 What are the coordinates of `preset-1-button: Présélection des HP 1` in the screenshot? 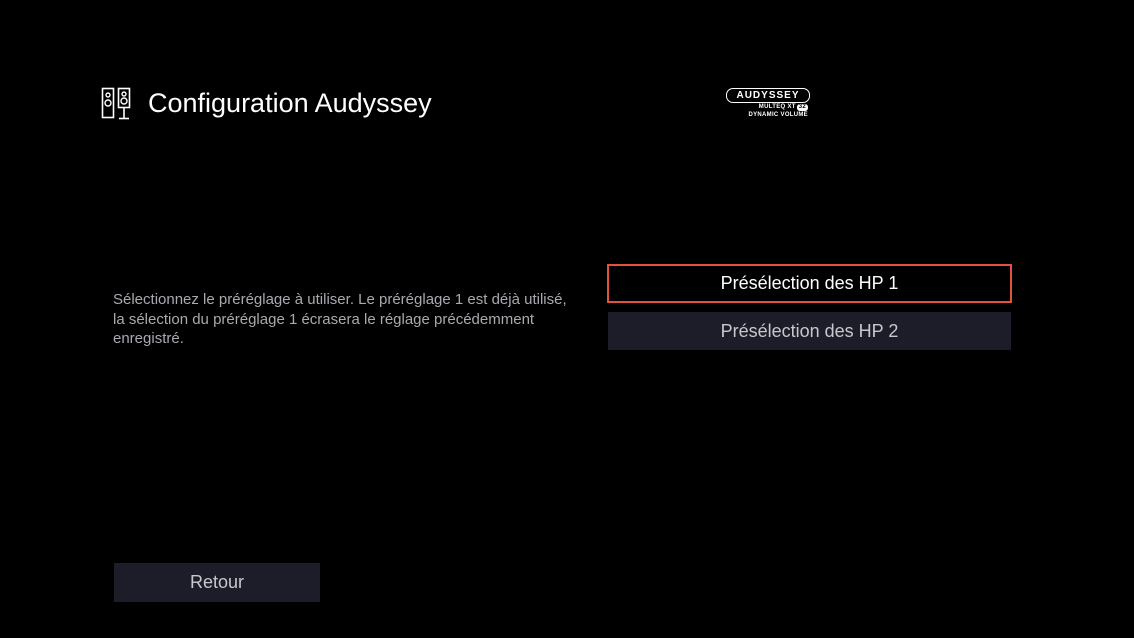 It's located at (809, 283).